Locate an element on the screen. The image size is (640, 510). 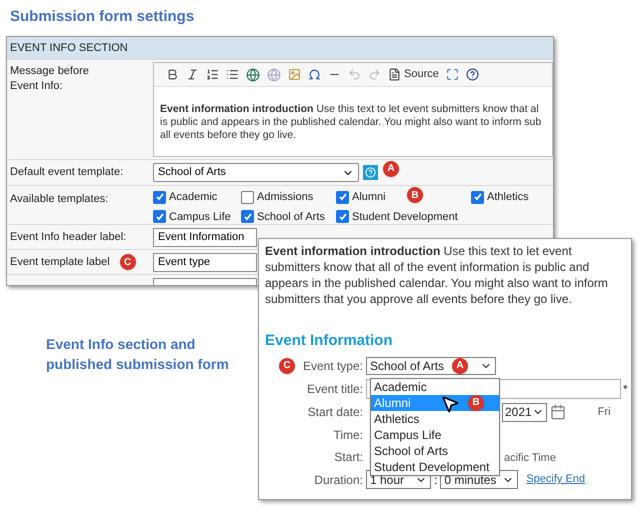
form-heading: Event Information is located at coordinates (329, 341).